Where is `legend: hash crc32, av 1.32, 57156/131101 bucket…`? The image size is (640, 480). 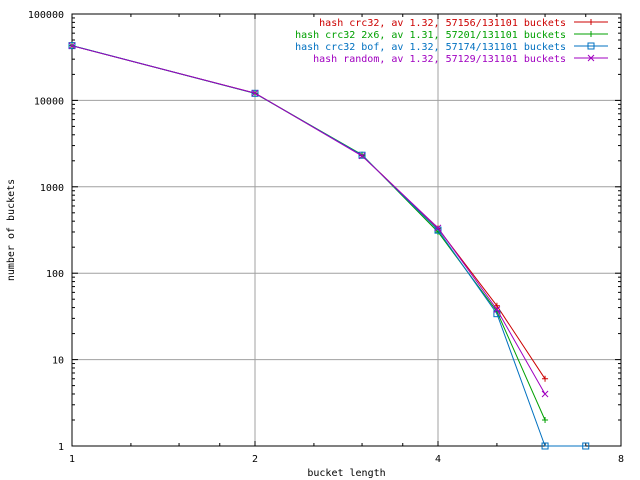 legend: hash crc32, av 1.32, 57156/131101 bucket… is located at coordinates (451, 41).